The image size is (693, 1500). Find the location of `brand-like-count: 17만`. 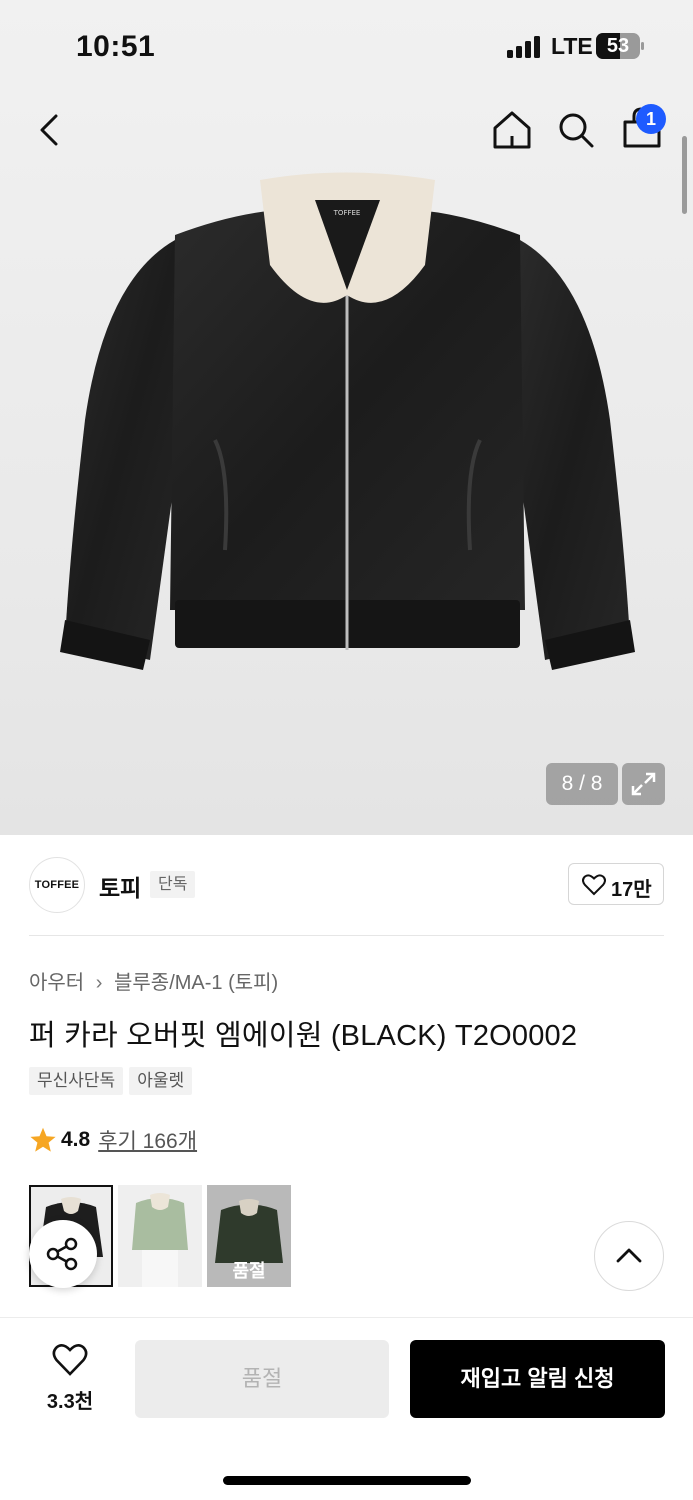

brand-like-count: 17만 is located at coordinates (631, 890).